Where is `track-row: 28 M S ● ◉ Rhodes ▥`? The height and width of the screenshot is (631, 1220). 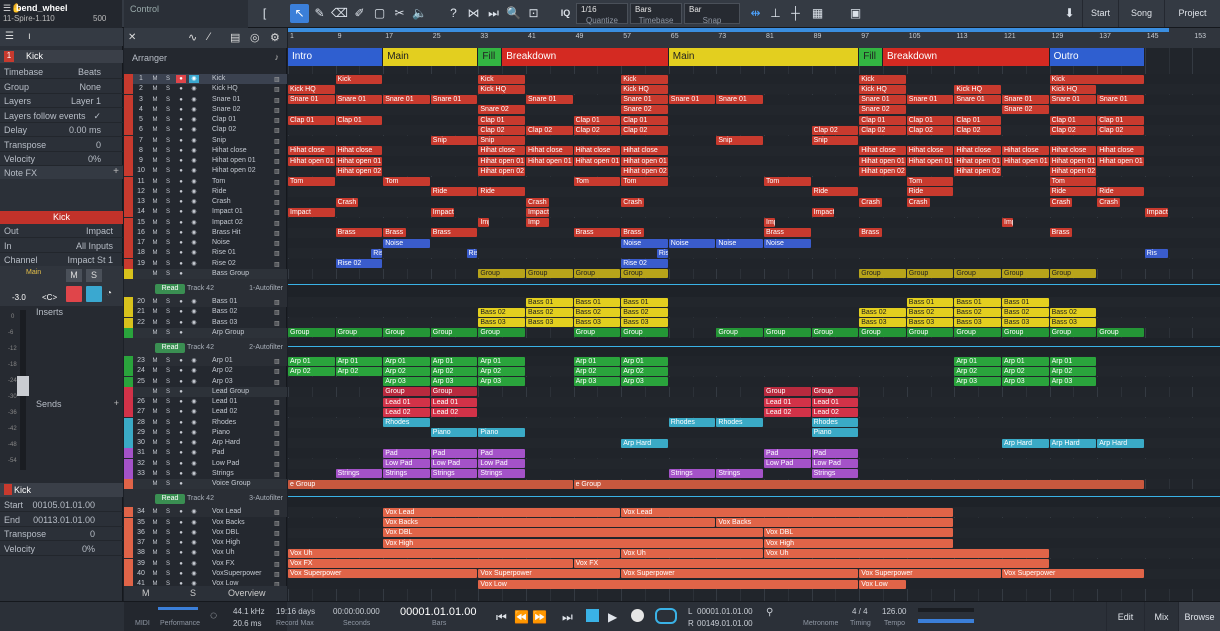
track-row: 28 M S ● ◉ Rhodes ▥ is located at coordinates (205, 422).